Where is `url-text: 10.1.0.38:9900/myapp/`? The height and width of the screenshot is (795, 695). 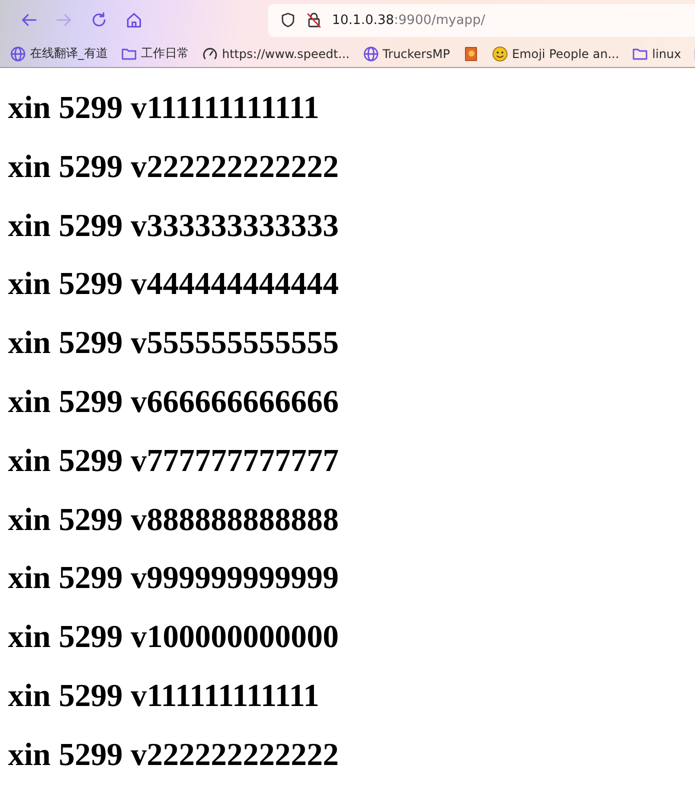 url-text: 10.1.0.38:9900/myapp/ is located at coordinates (409, 20).